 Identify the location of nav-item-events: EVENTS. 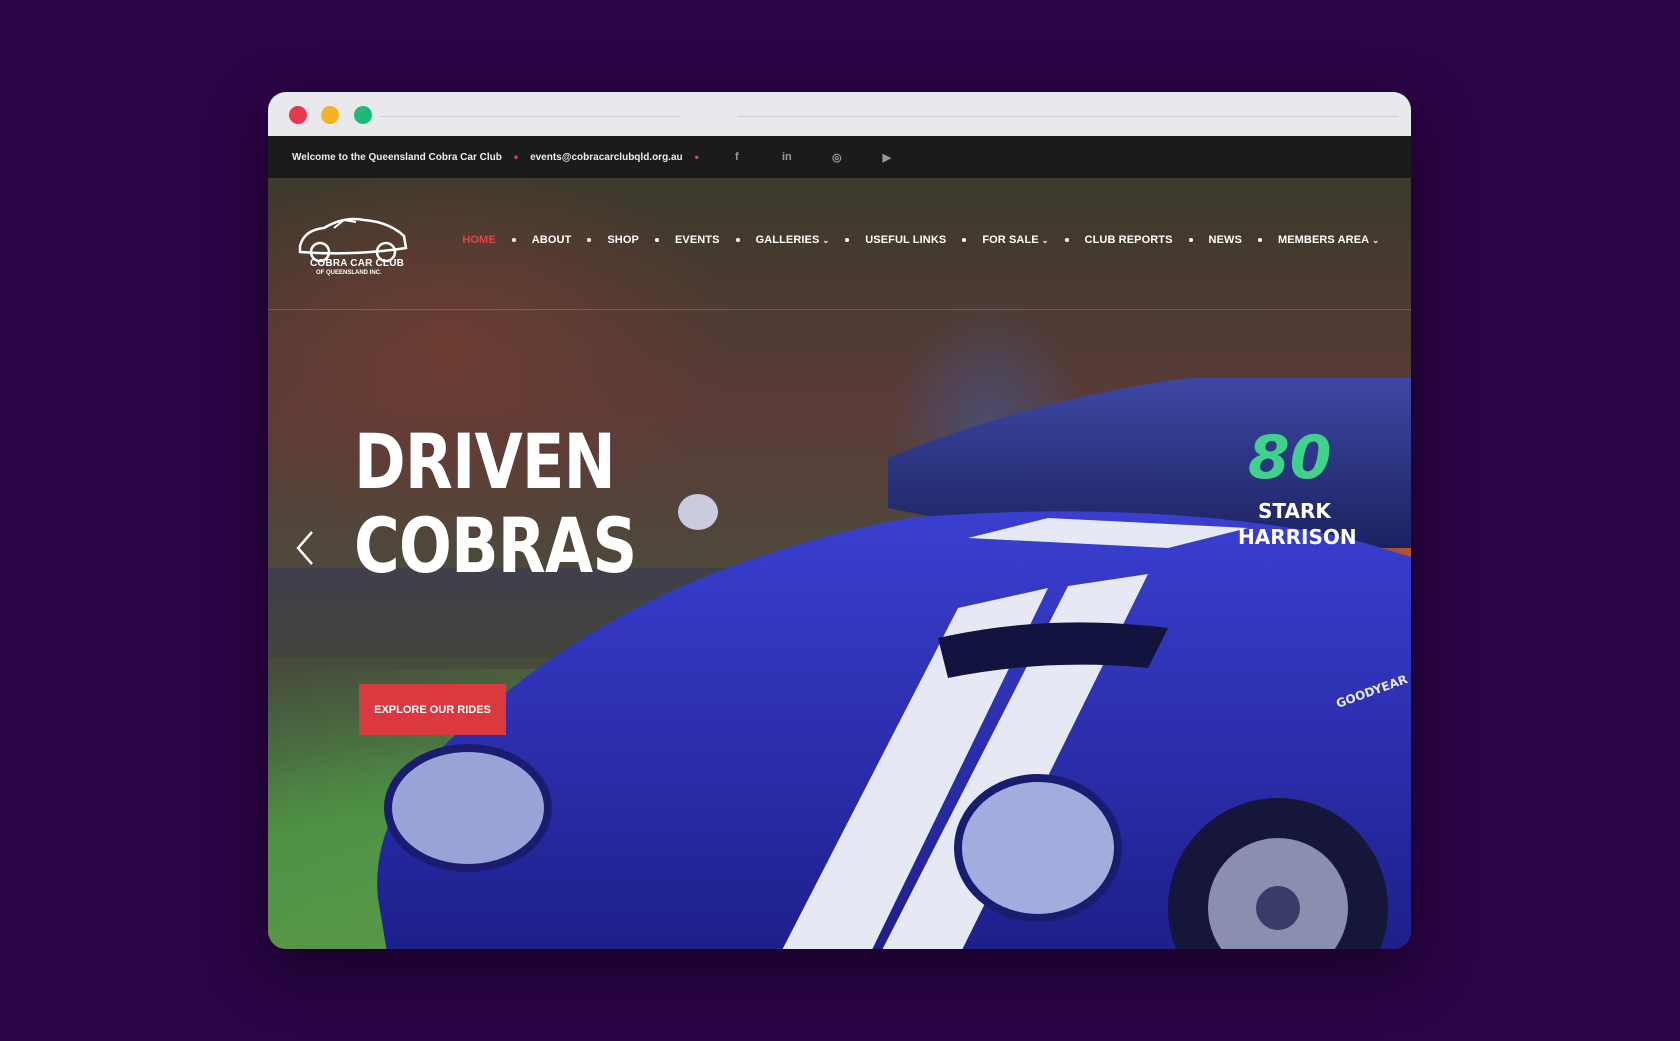
(697, 240).